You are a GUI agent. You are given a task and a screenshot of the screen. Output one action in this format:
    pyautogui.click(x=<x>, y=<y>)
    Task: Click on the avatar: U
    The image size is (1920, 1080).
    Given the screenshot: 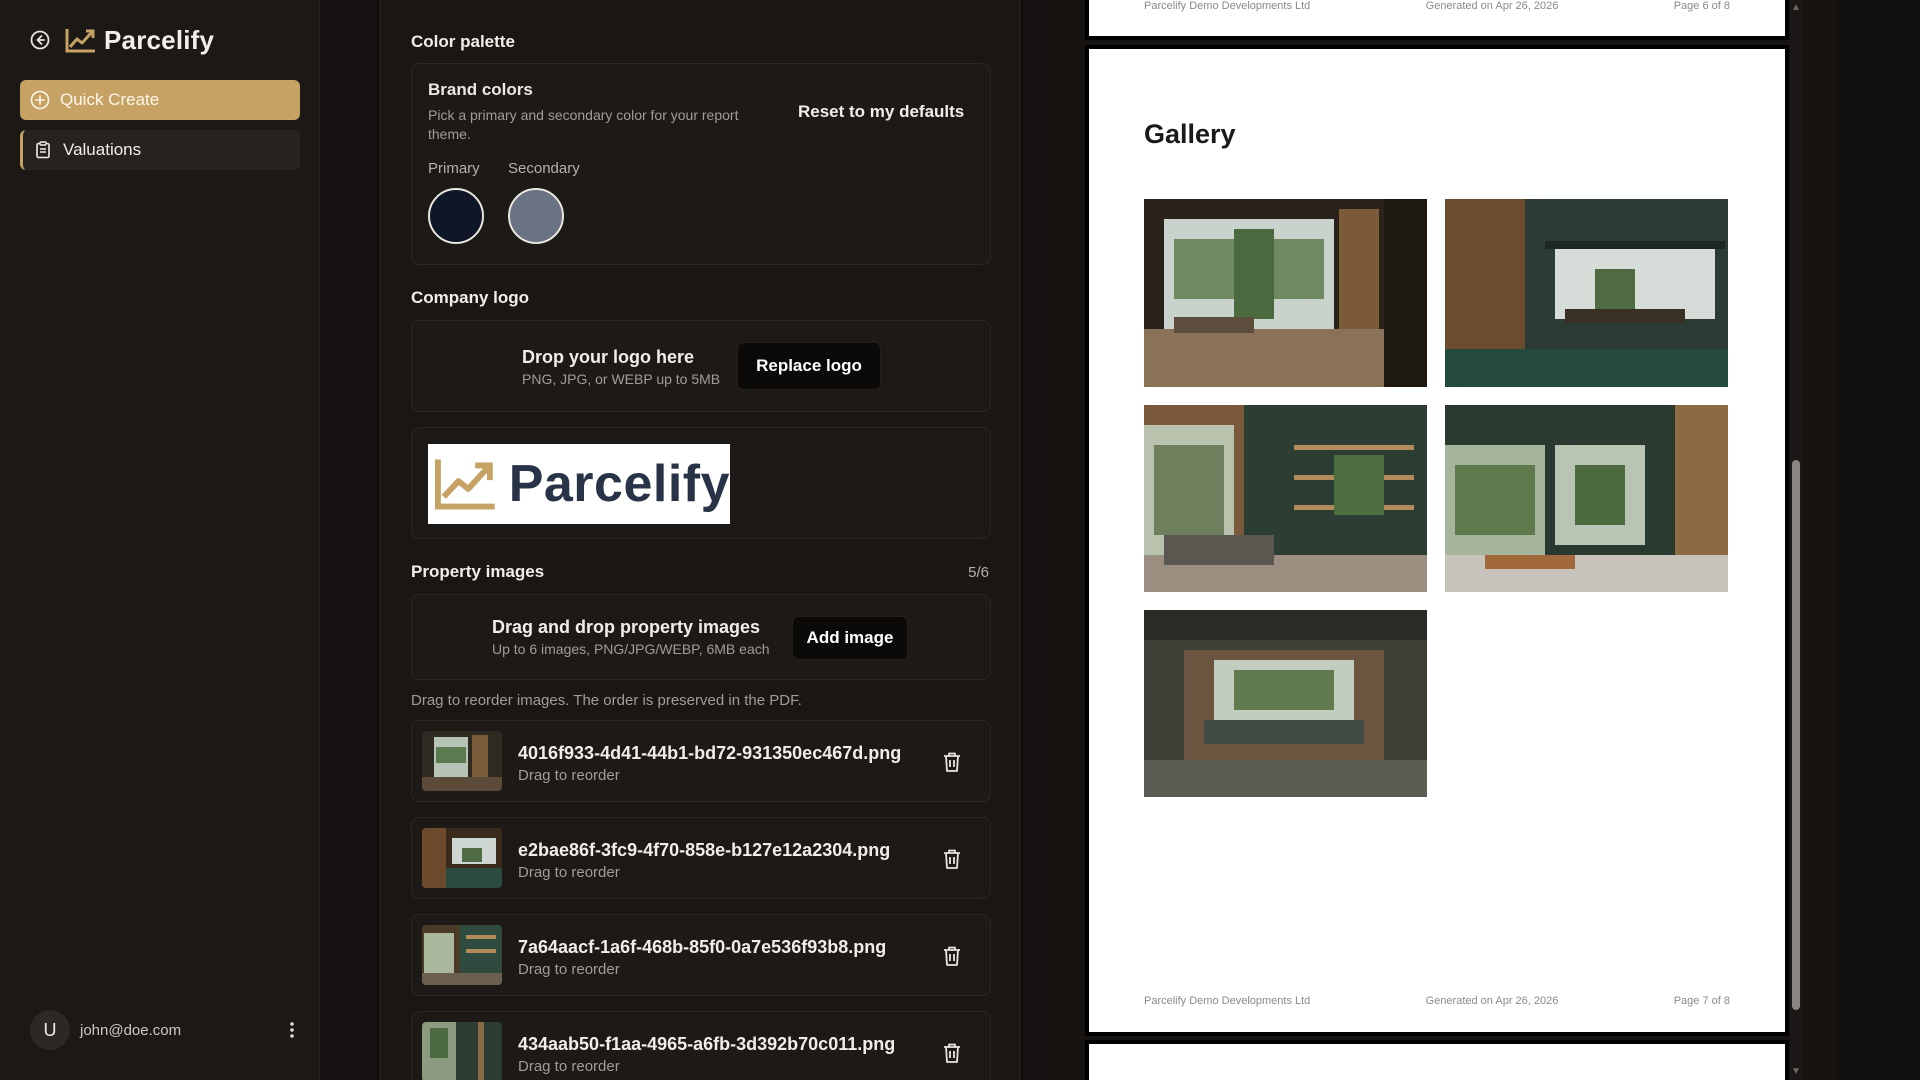 What is the action you would take?
    pyautogui.click(x=50, y=1030)
    